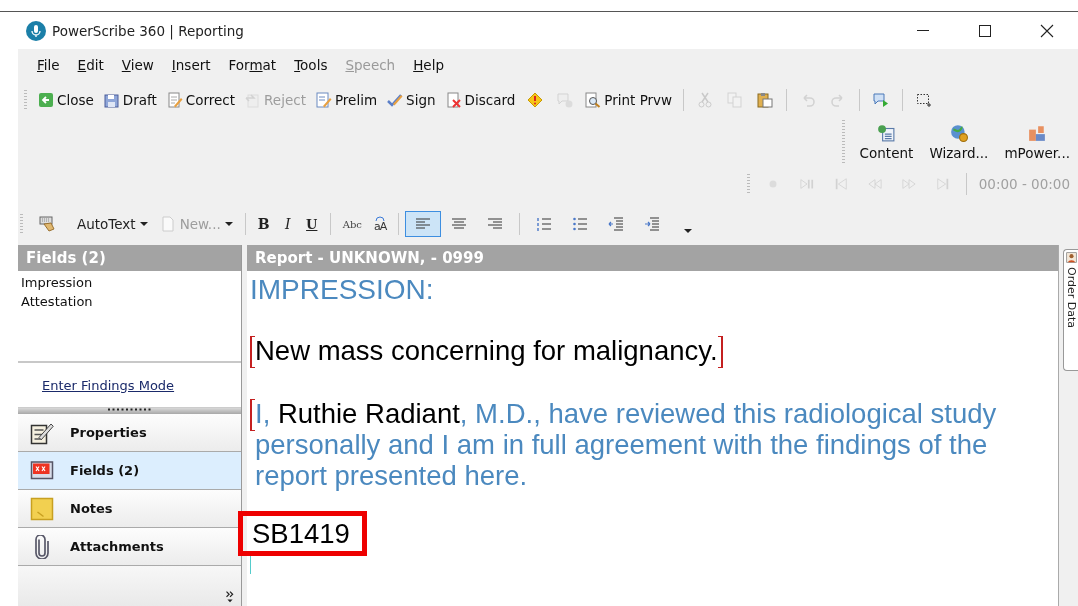 The width and height of the screenshot is (1078, 606). I want to click on section-heading: IMPRESSION:, so click(342, 290).